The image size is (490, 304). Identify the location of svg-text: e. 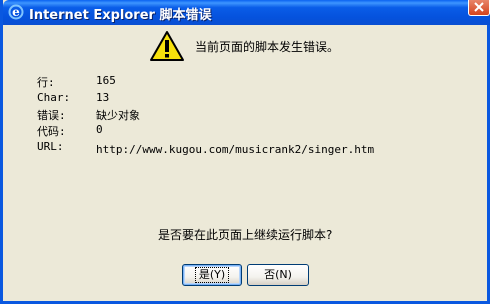
(16, 12).